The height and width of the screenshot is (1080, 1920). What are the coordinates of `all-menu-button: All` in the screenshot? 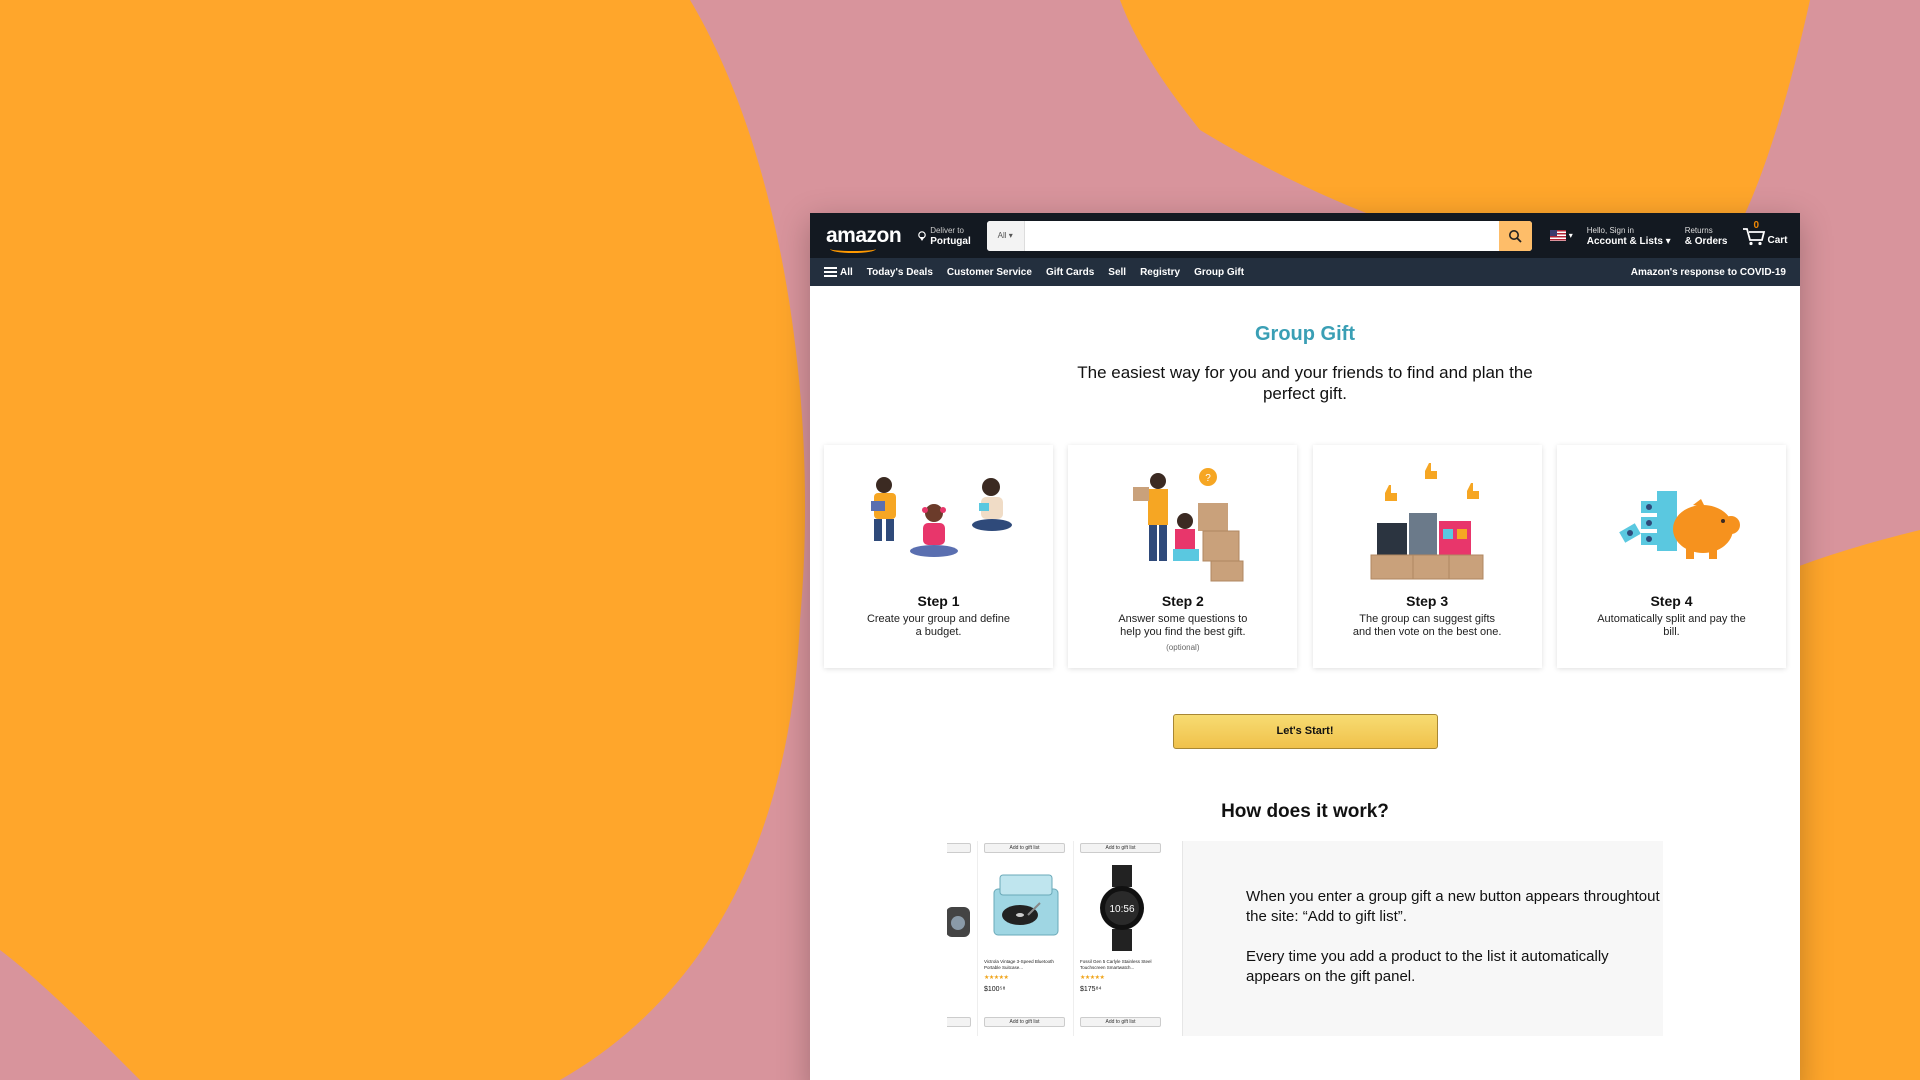 It's located at (838, 272).